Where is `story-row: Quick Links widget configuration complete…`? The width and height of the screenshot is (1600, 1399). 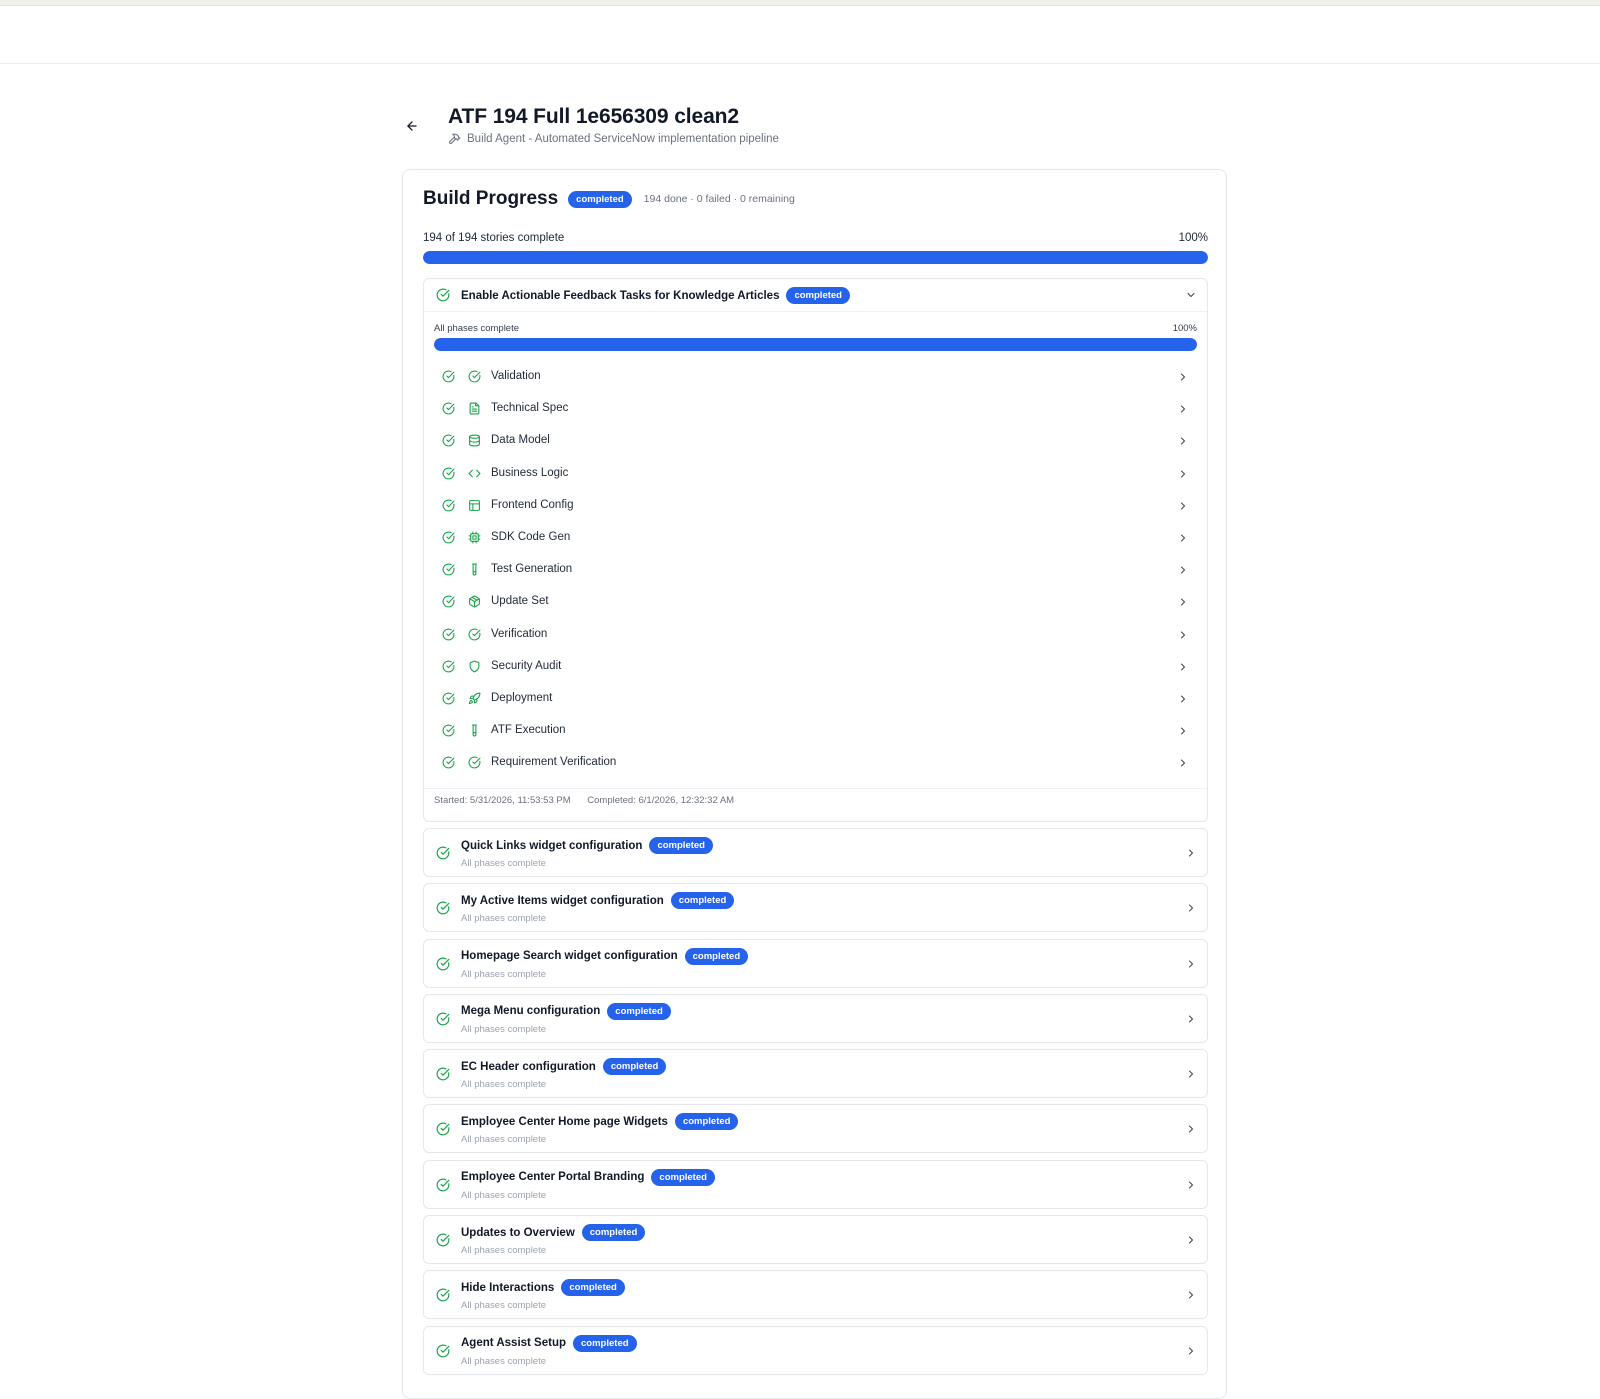
story-row: Quick Links widget configuration complete… is located at coordinates (815, 852).